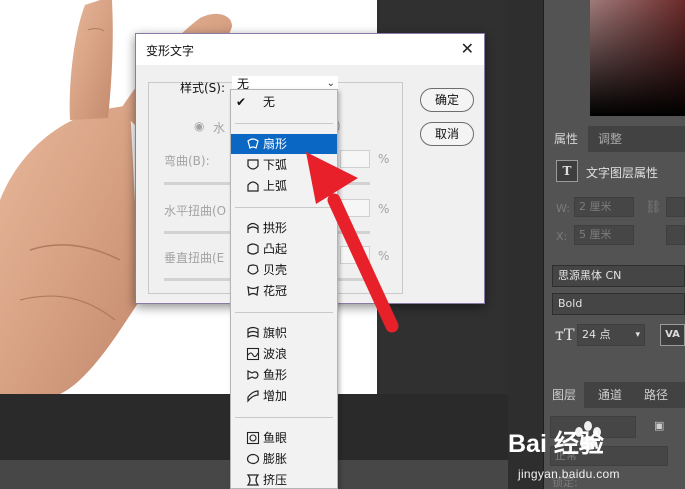 This screenshot has width=685, height=489. What do you see at coordinates (563, 208) in the screenshot?
I see `w-label: W:` at bounding box center [563, 208].